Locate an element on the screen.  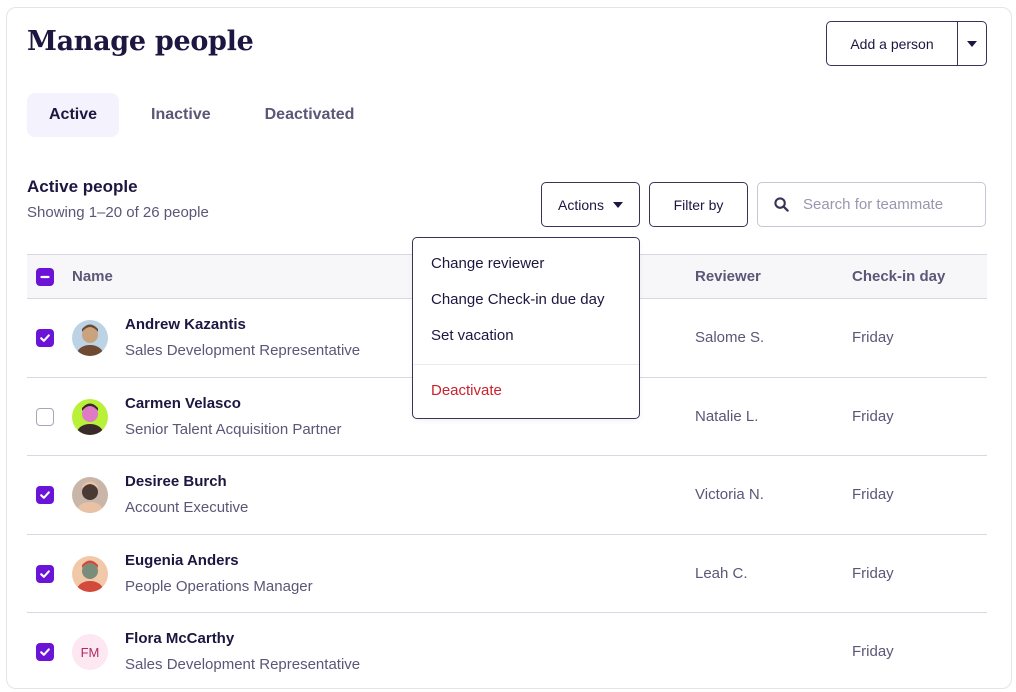
person-reviewer: Natalie L. is located at coordinates (727, 416).